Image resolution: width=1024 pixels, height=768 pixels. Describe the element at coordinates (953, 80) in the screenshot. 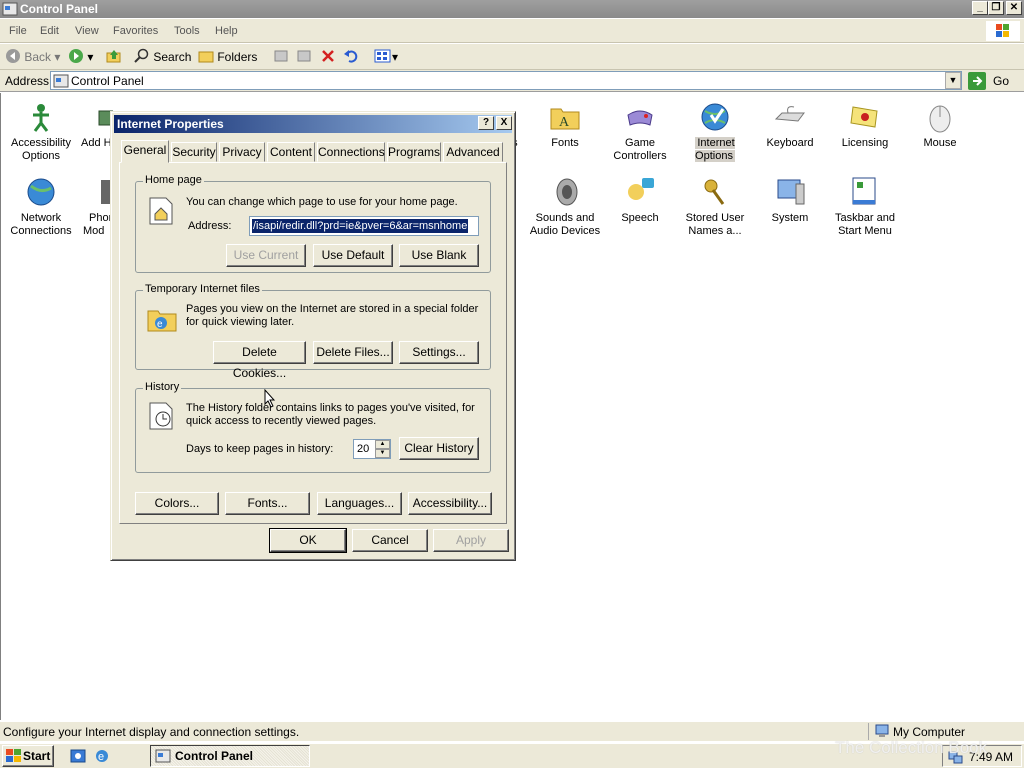

I see `address-dropdown-button: ▼` at that location.